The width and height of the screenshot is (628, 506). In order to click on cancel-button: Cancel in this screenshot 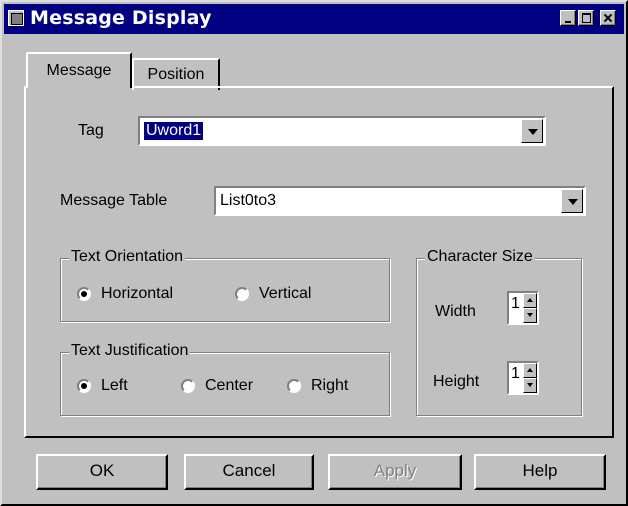, I will do `click(249, 472)`.